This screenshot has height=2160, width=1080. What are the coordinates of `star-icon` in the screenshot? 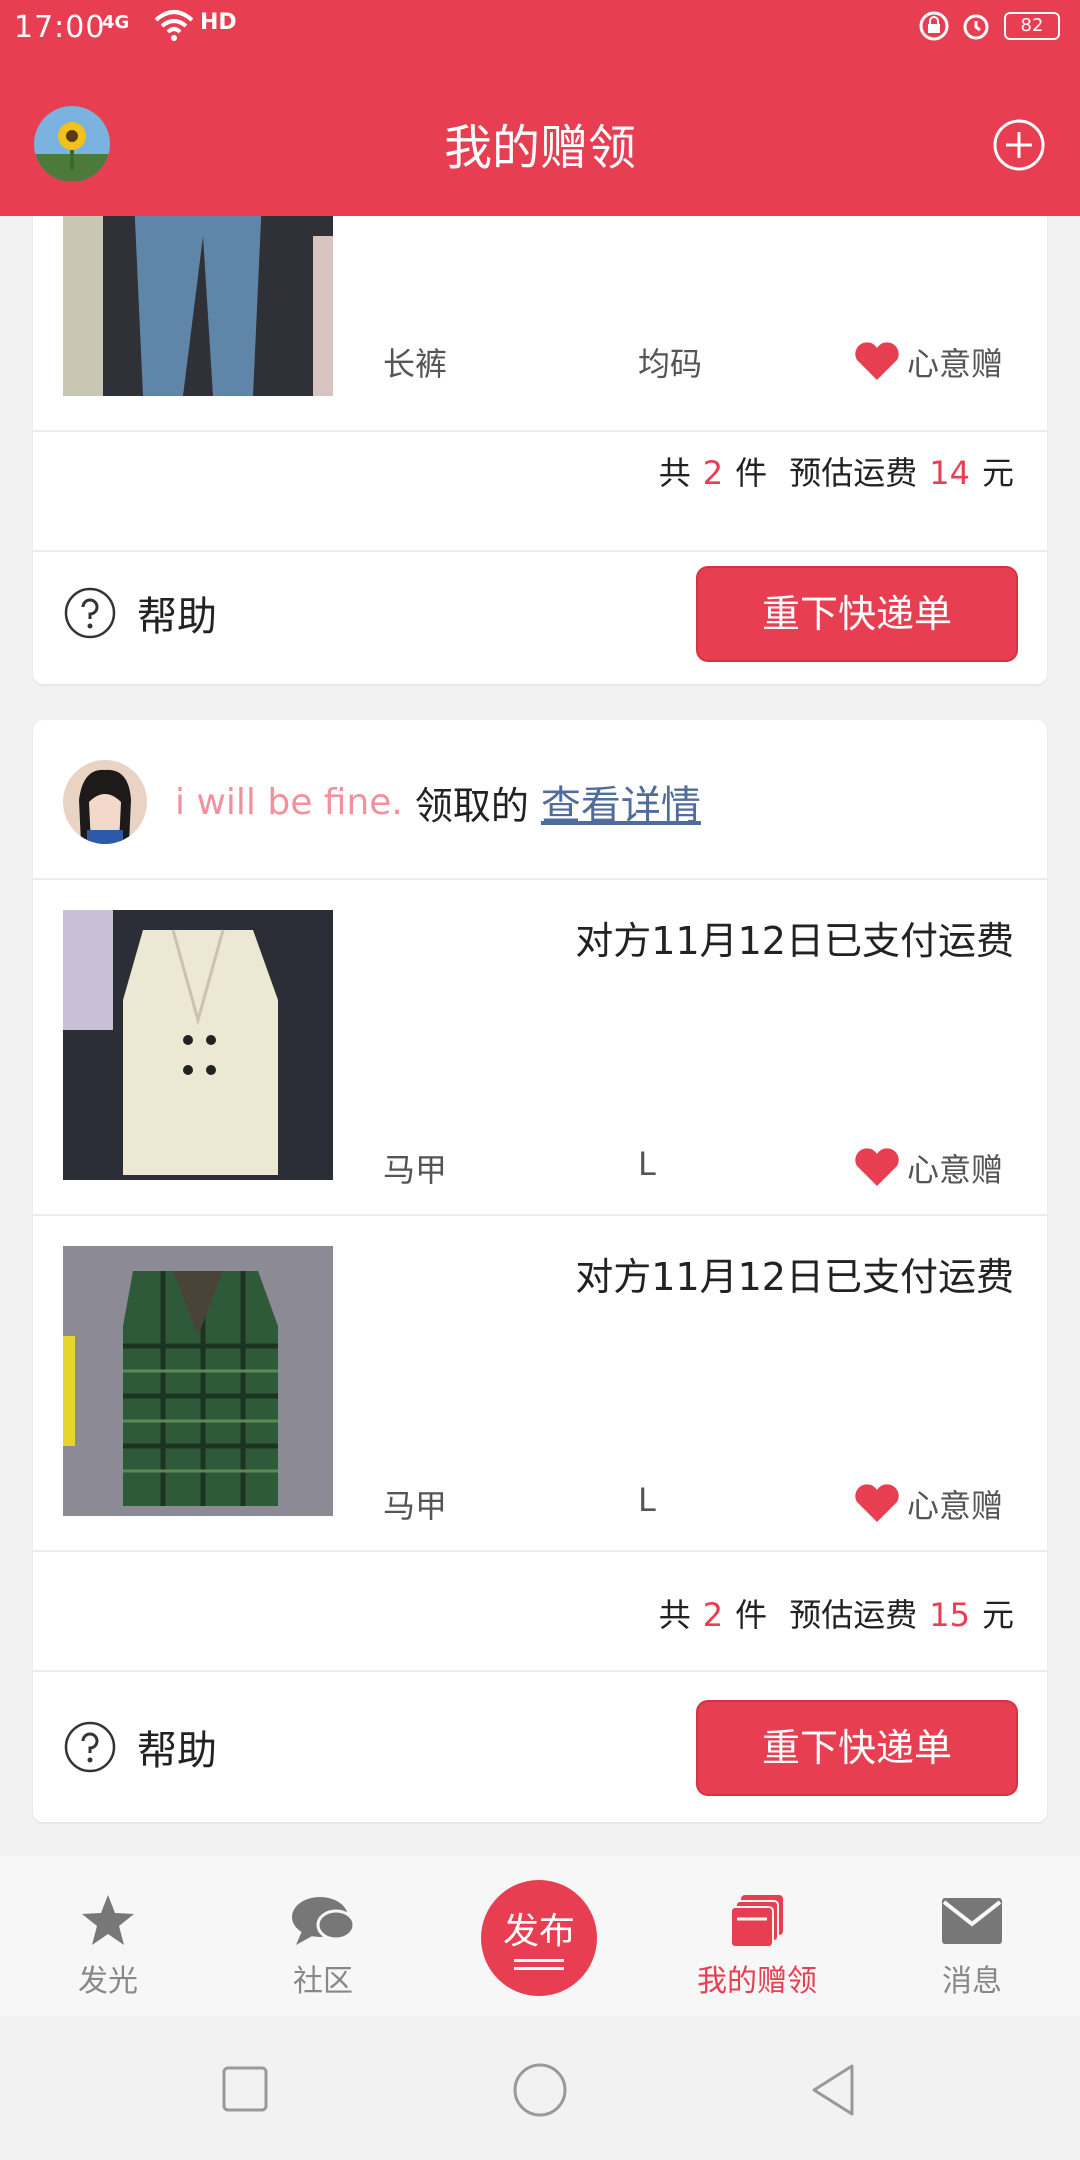 It's located at (108, 1920).